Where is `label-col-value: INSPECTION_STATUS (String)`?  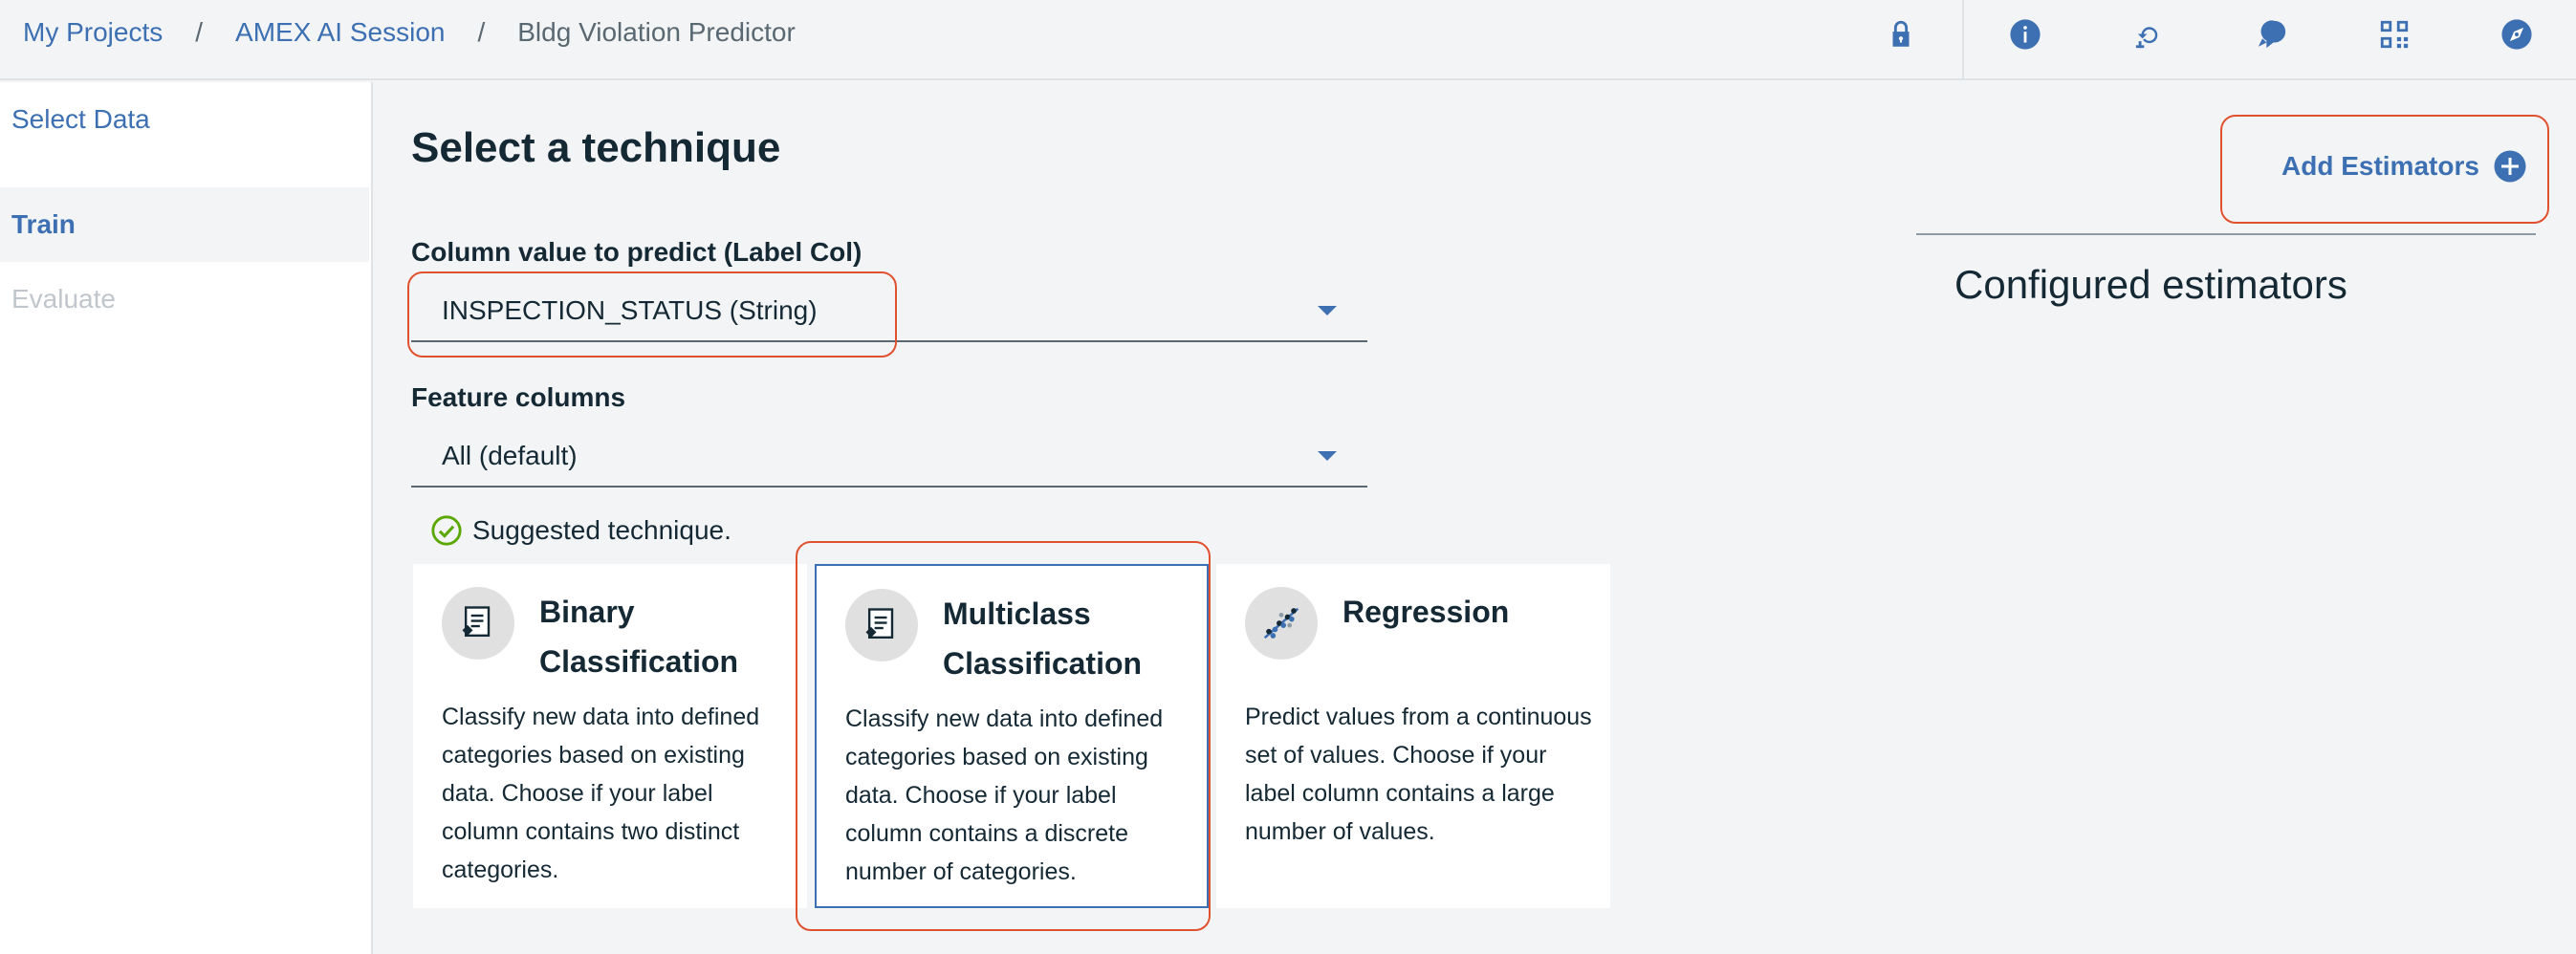
label-col-value: INSPECTION_STATUS (String) is located at coordinates (630, 310).